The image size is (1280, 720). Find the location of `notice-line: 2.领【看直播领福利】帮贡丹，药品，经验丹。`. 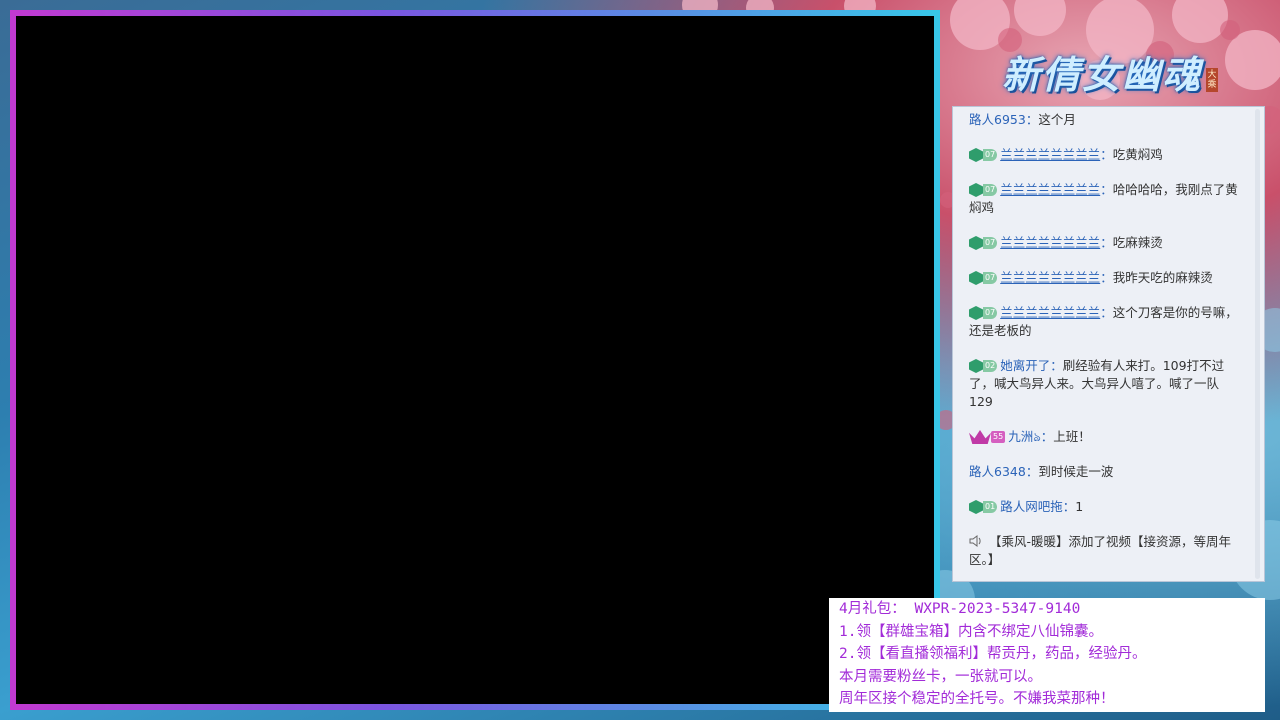

notice-line: 2.领【看直播领福利】帮贡丹，药品，经验丹。 is located at coordinates (993, 654).